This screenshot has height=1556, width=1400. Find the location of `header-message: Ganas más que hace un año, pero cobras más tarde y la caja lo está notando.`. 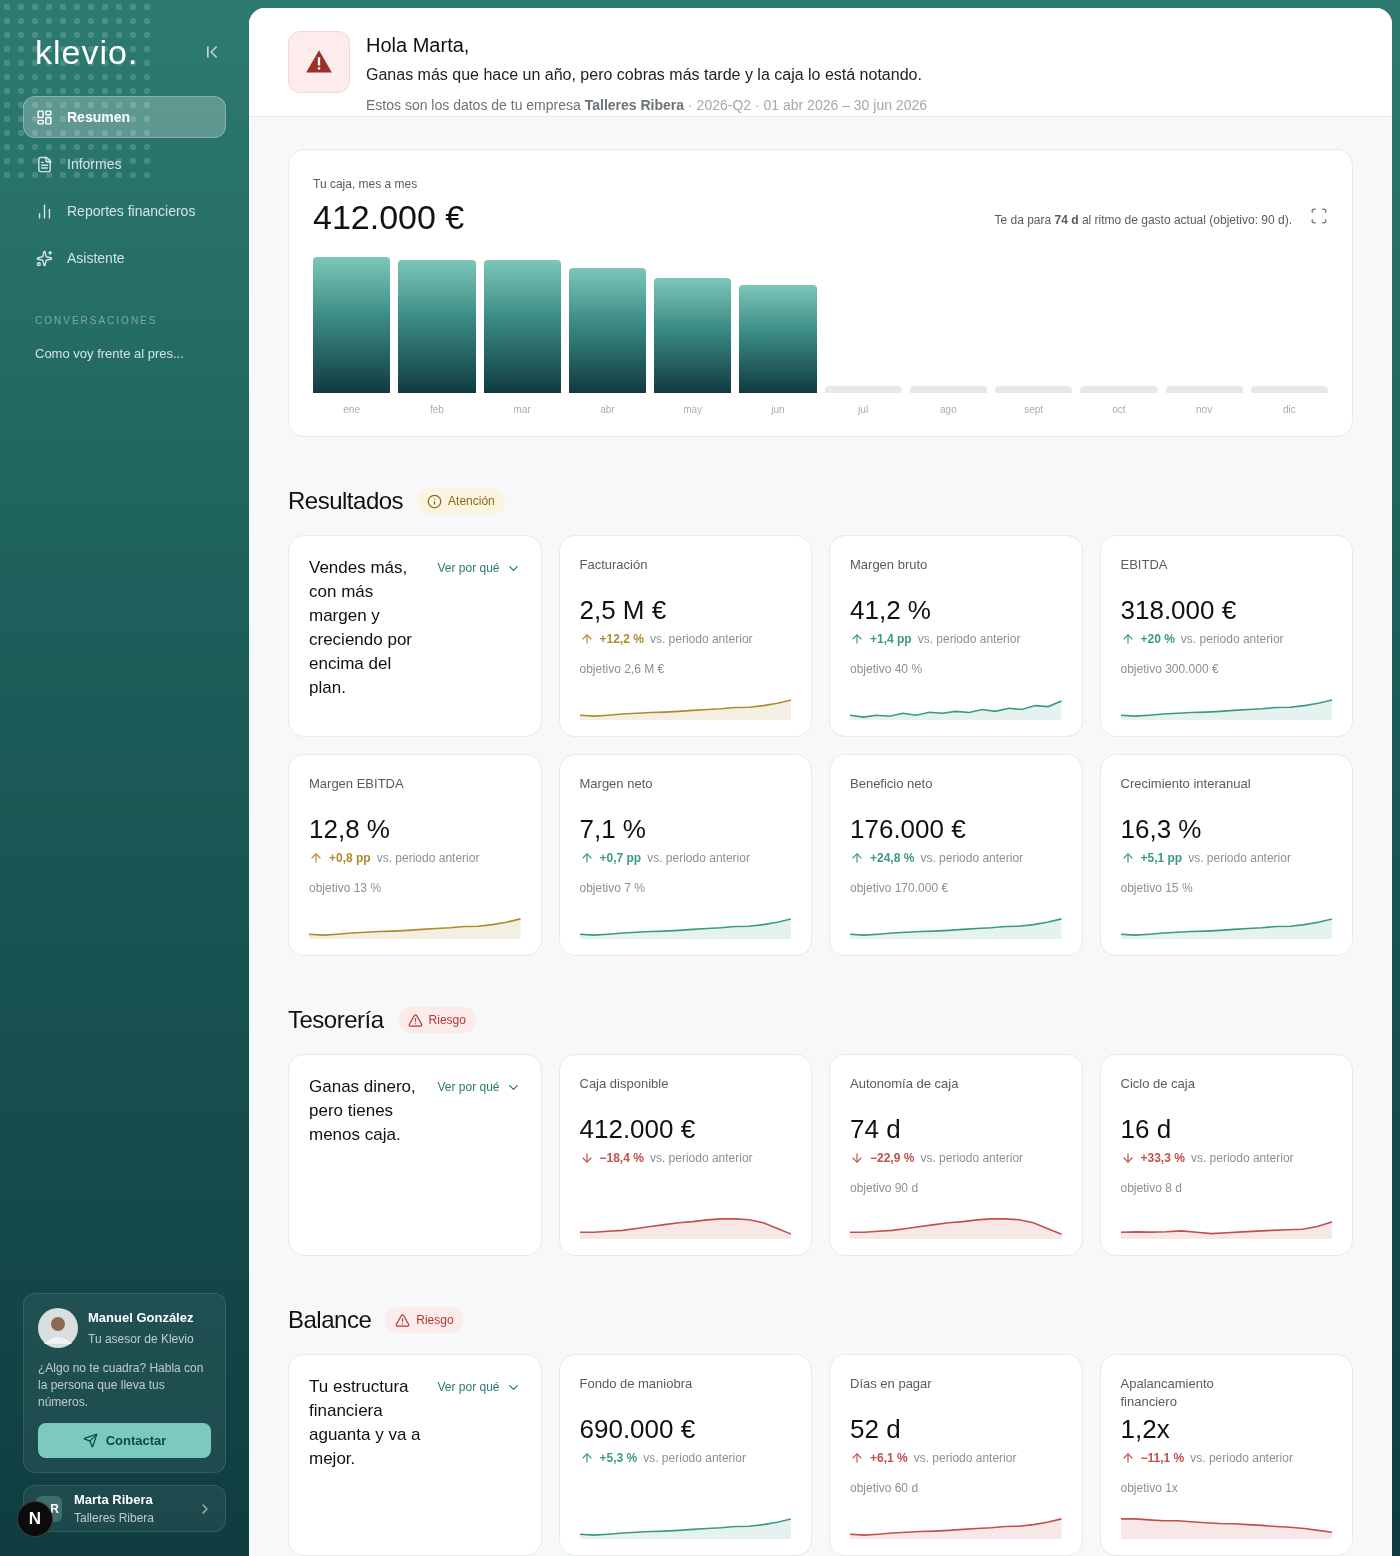

header-message: Ganas más que hace un año, pero cobras más tarde y la caja lo está notando. is located at coordinates (644, 75).